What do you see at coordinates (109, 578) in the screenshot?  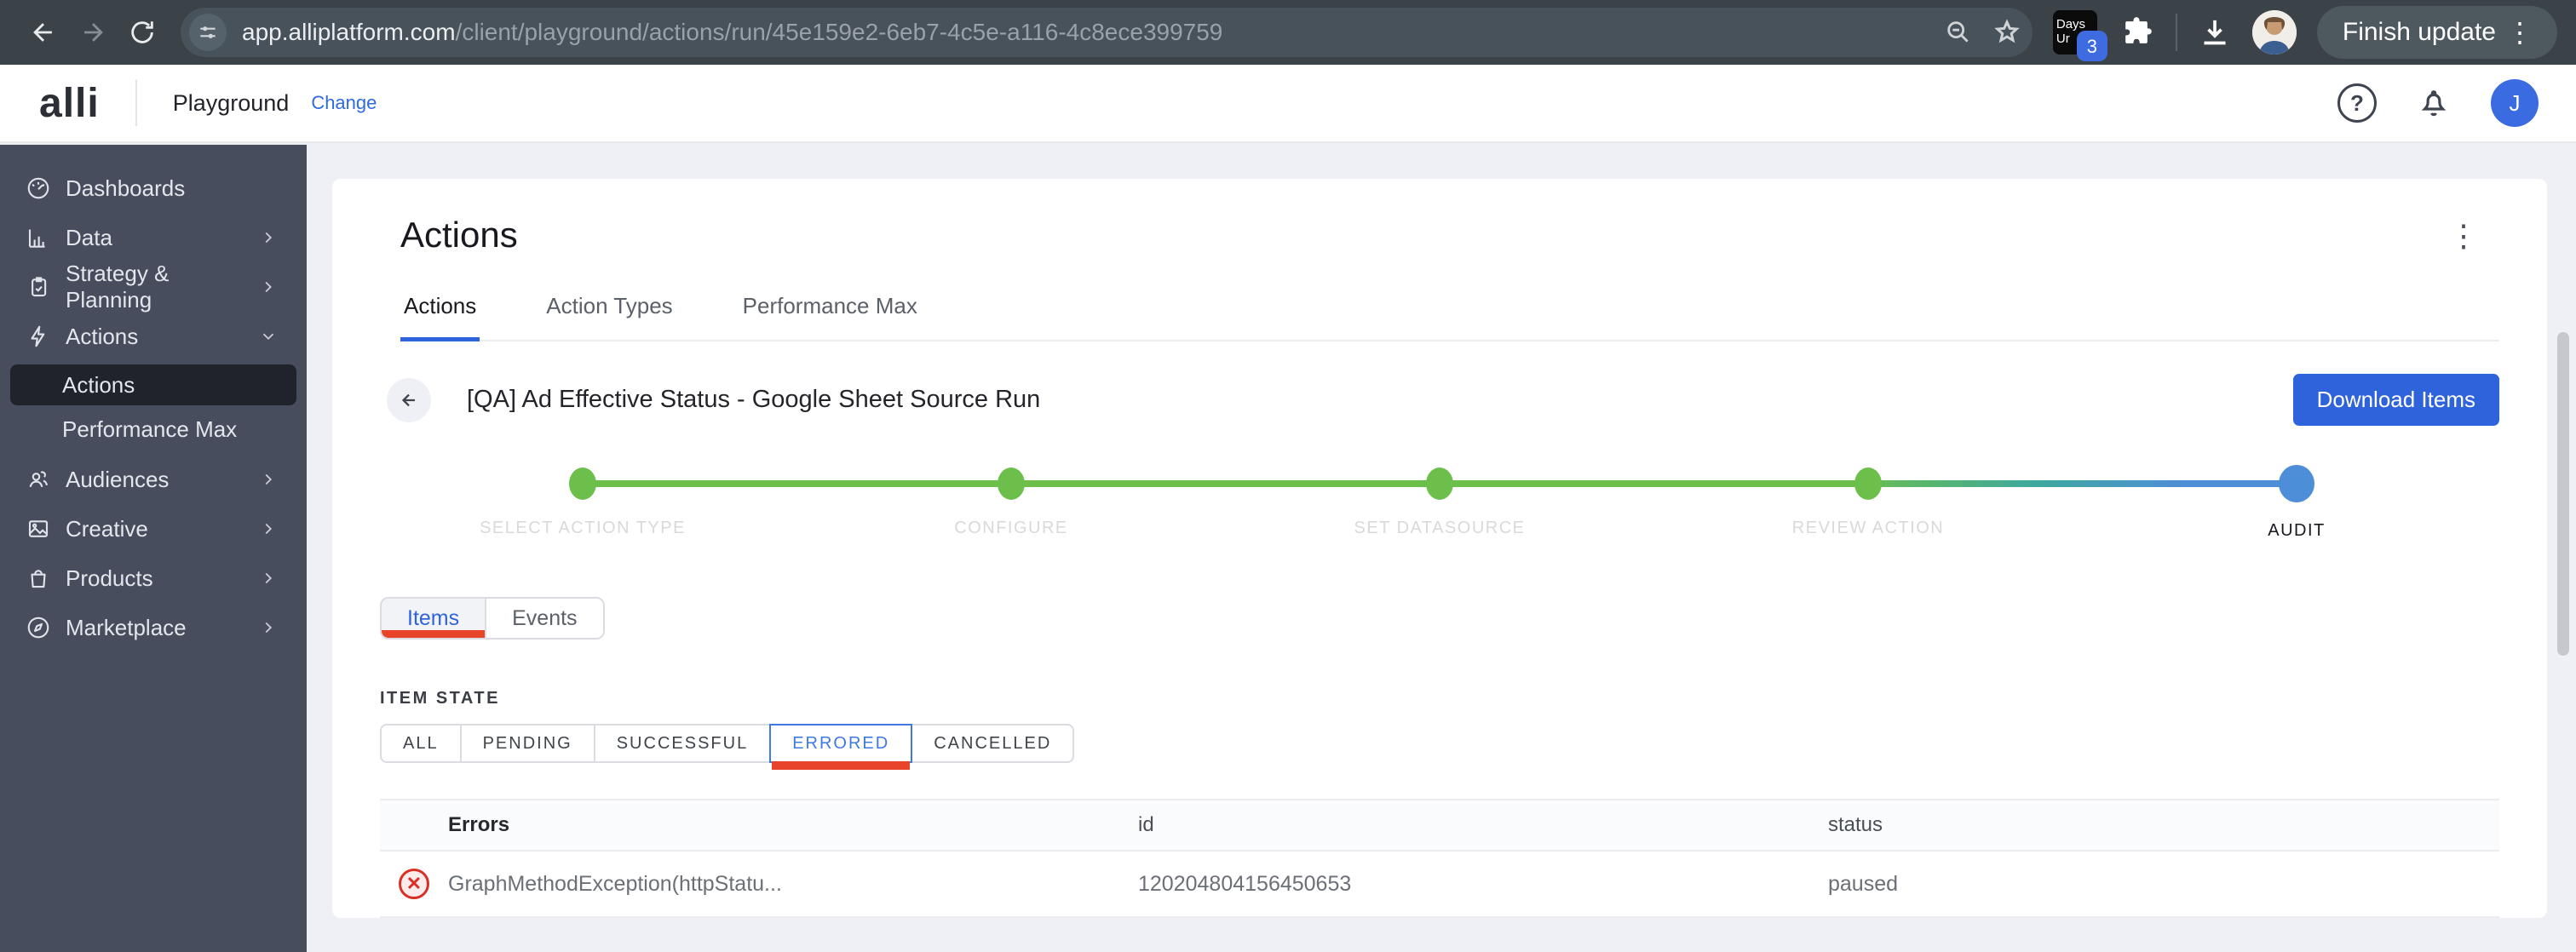 I see `sidebar-item-label: Products` at bounding box center [109, 578].